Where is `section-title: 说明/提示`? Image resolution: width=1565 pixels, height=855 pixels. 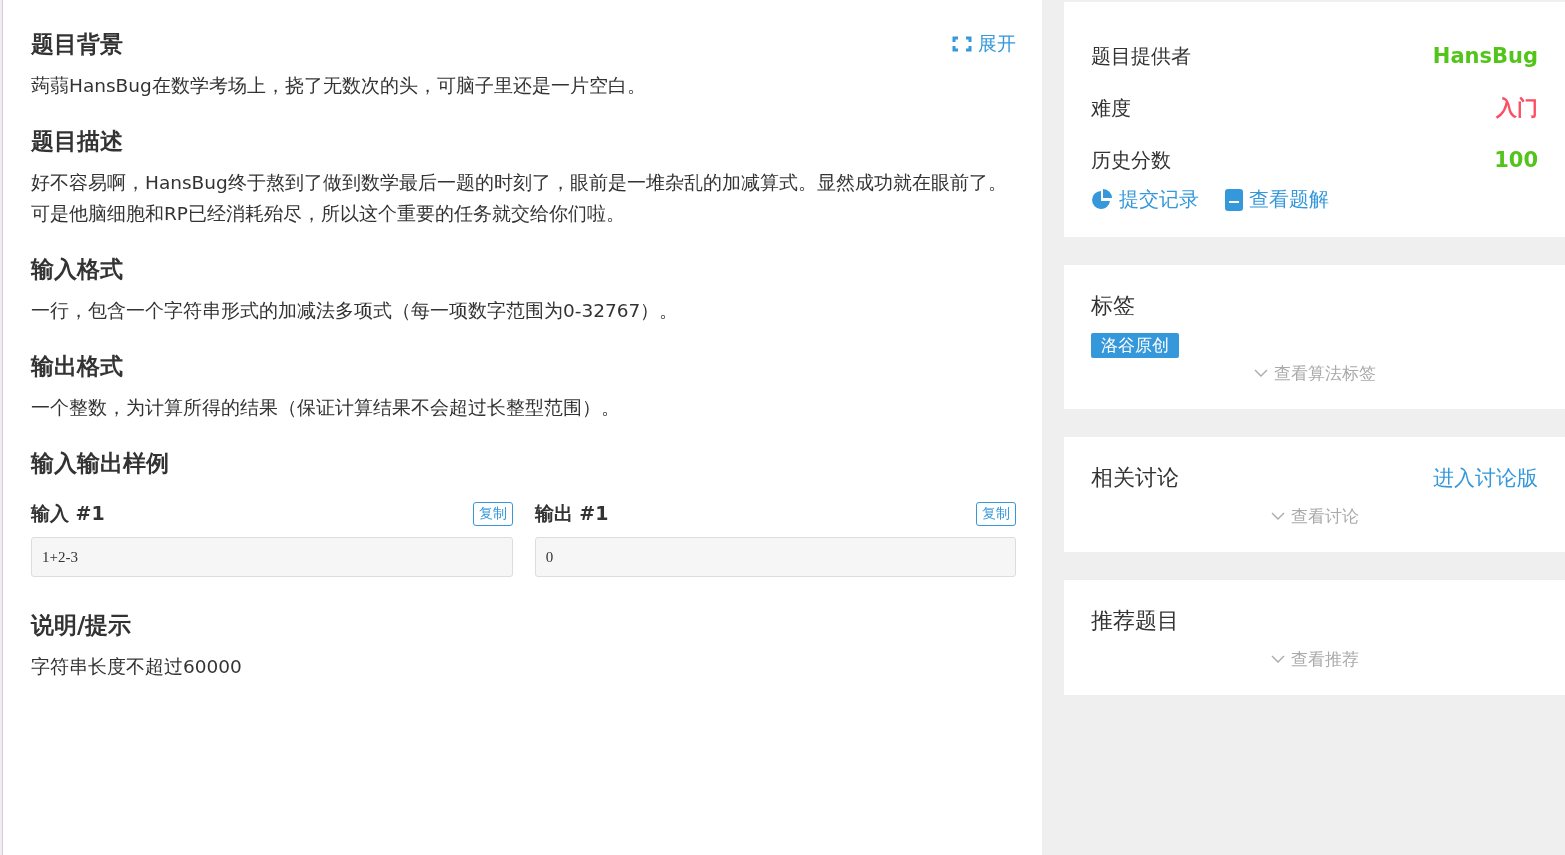 section-title: 说明/提示 is located at coordinates (81, 625).